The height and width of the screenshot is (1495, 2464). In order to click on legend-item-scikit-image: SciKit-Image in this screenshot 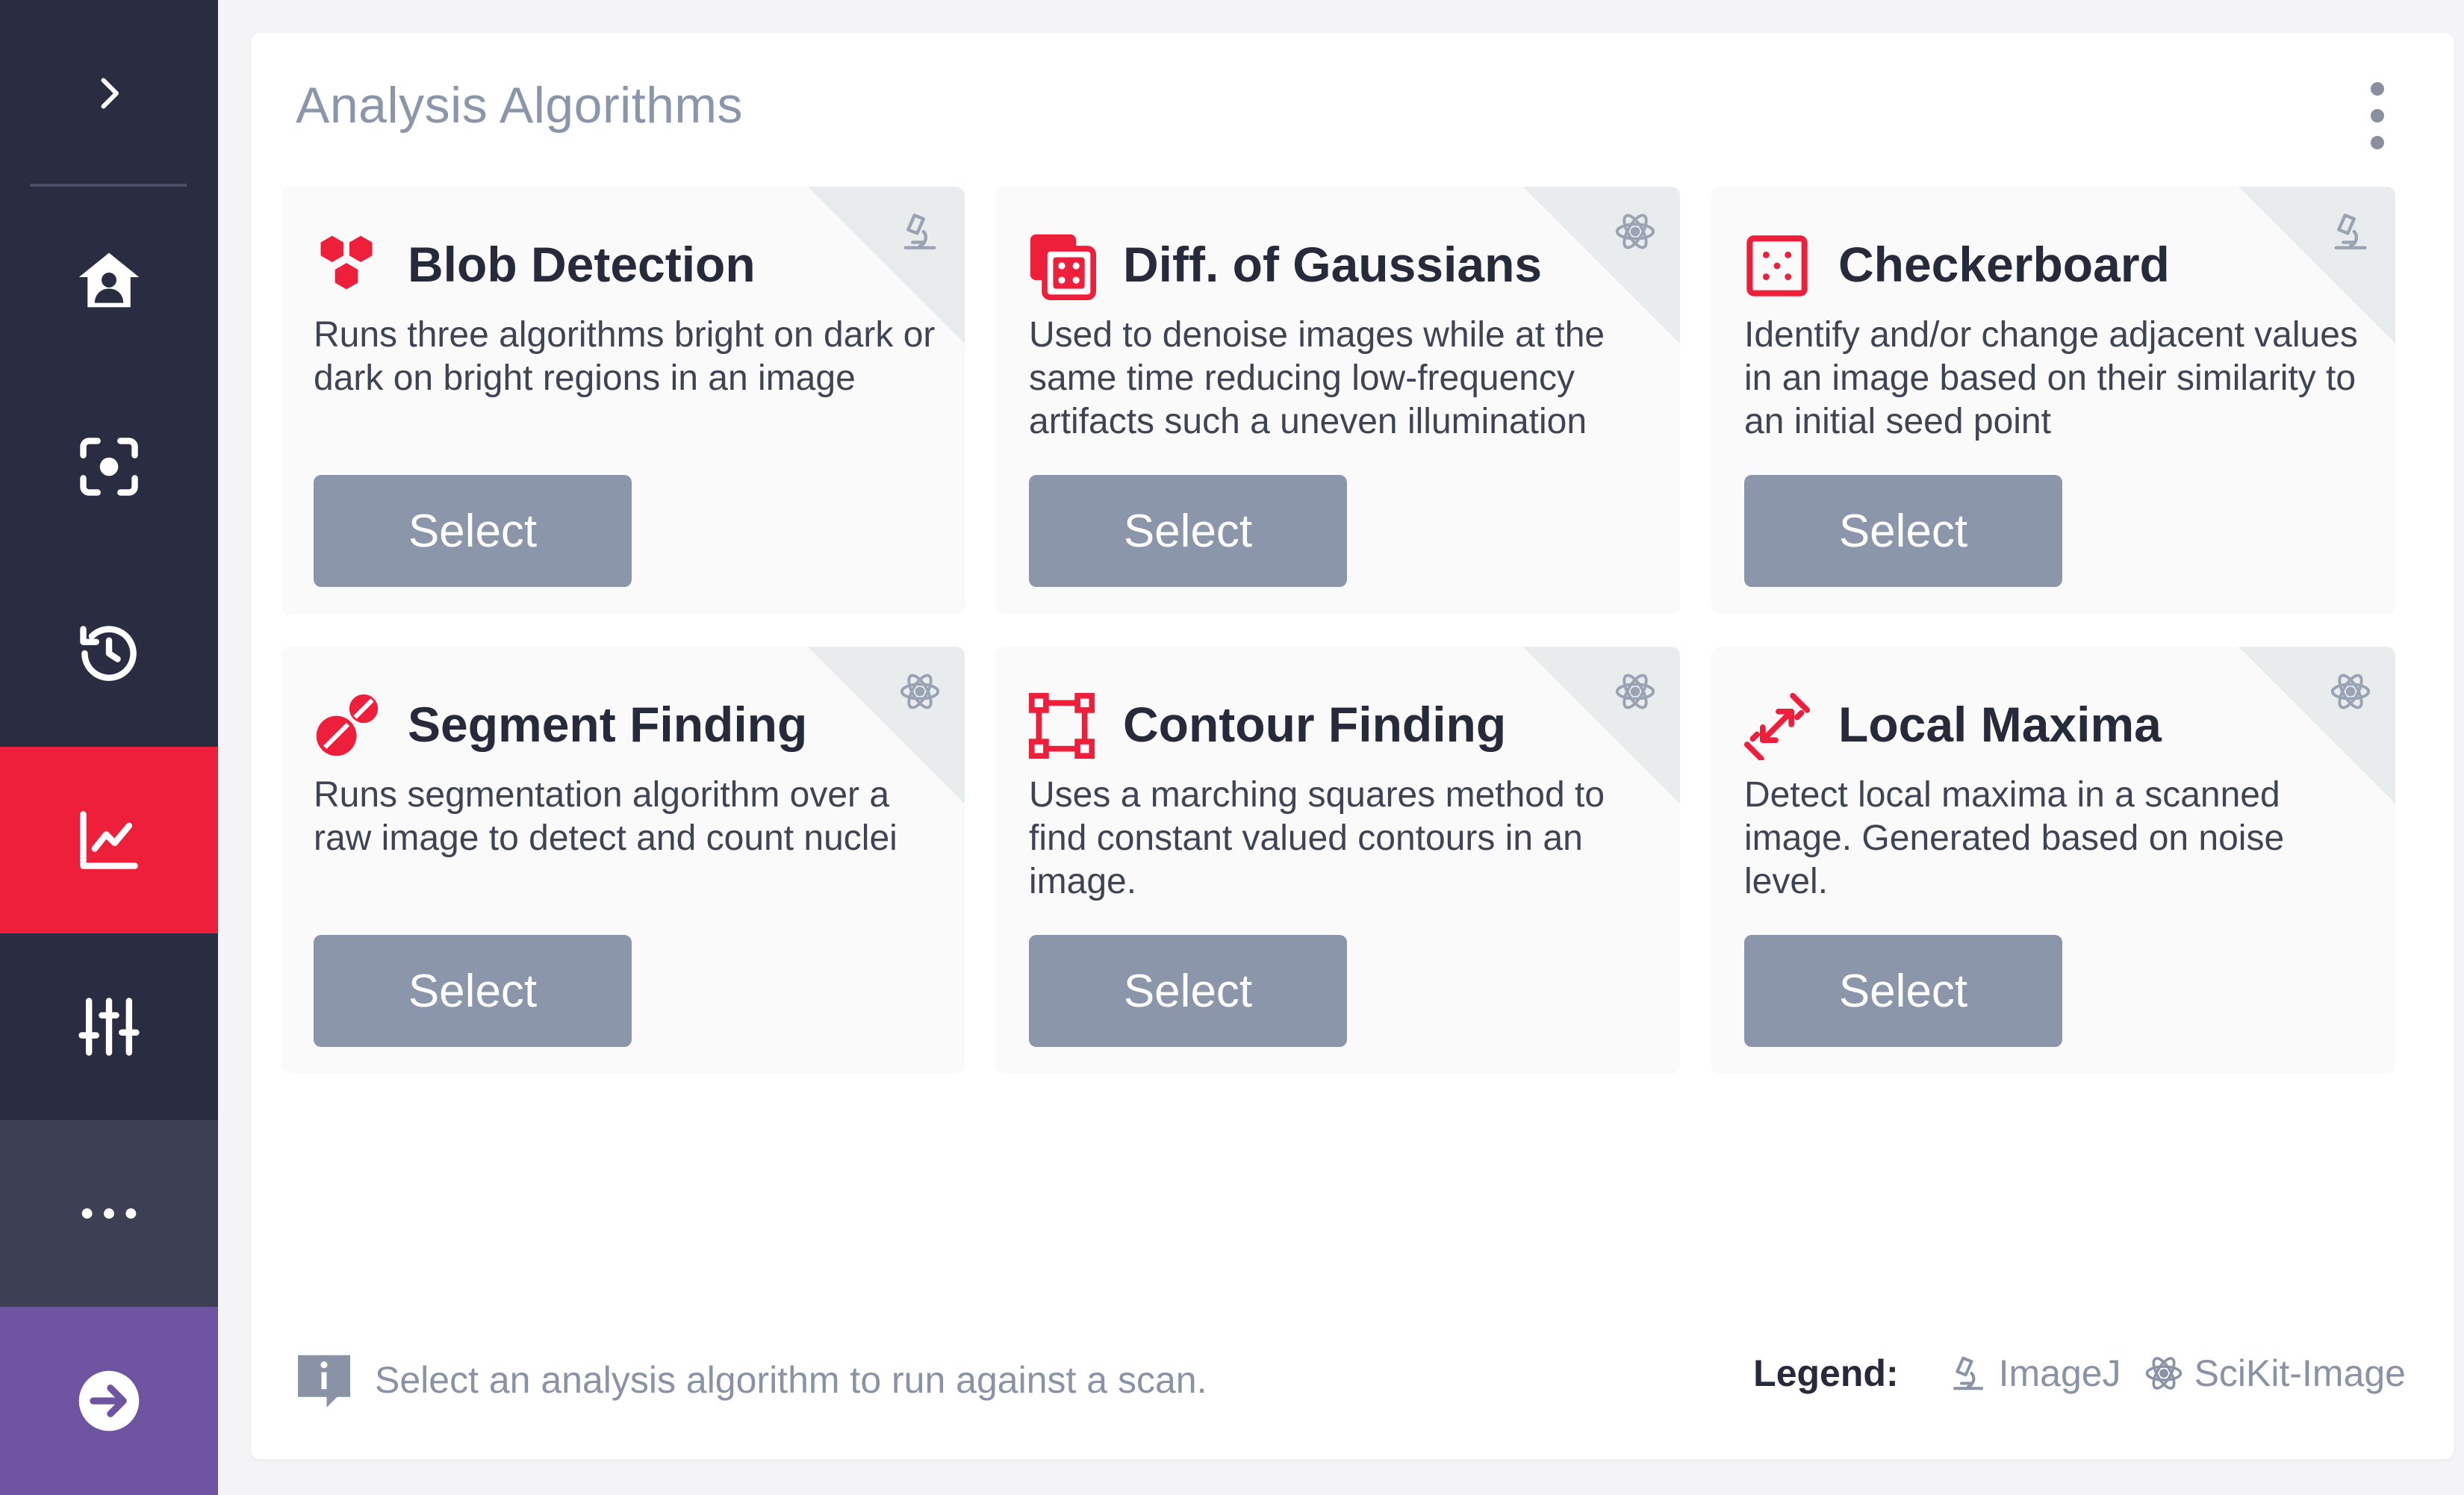, I will do `click(2275, 1373)`.